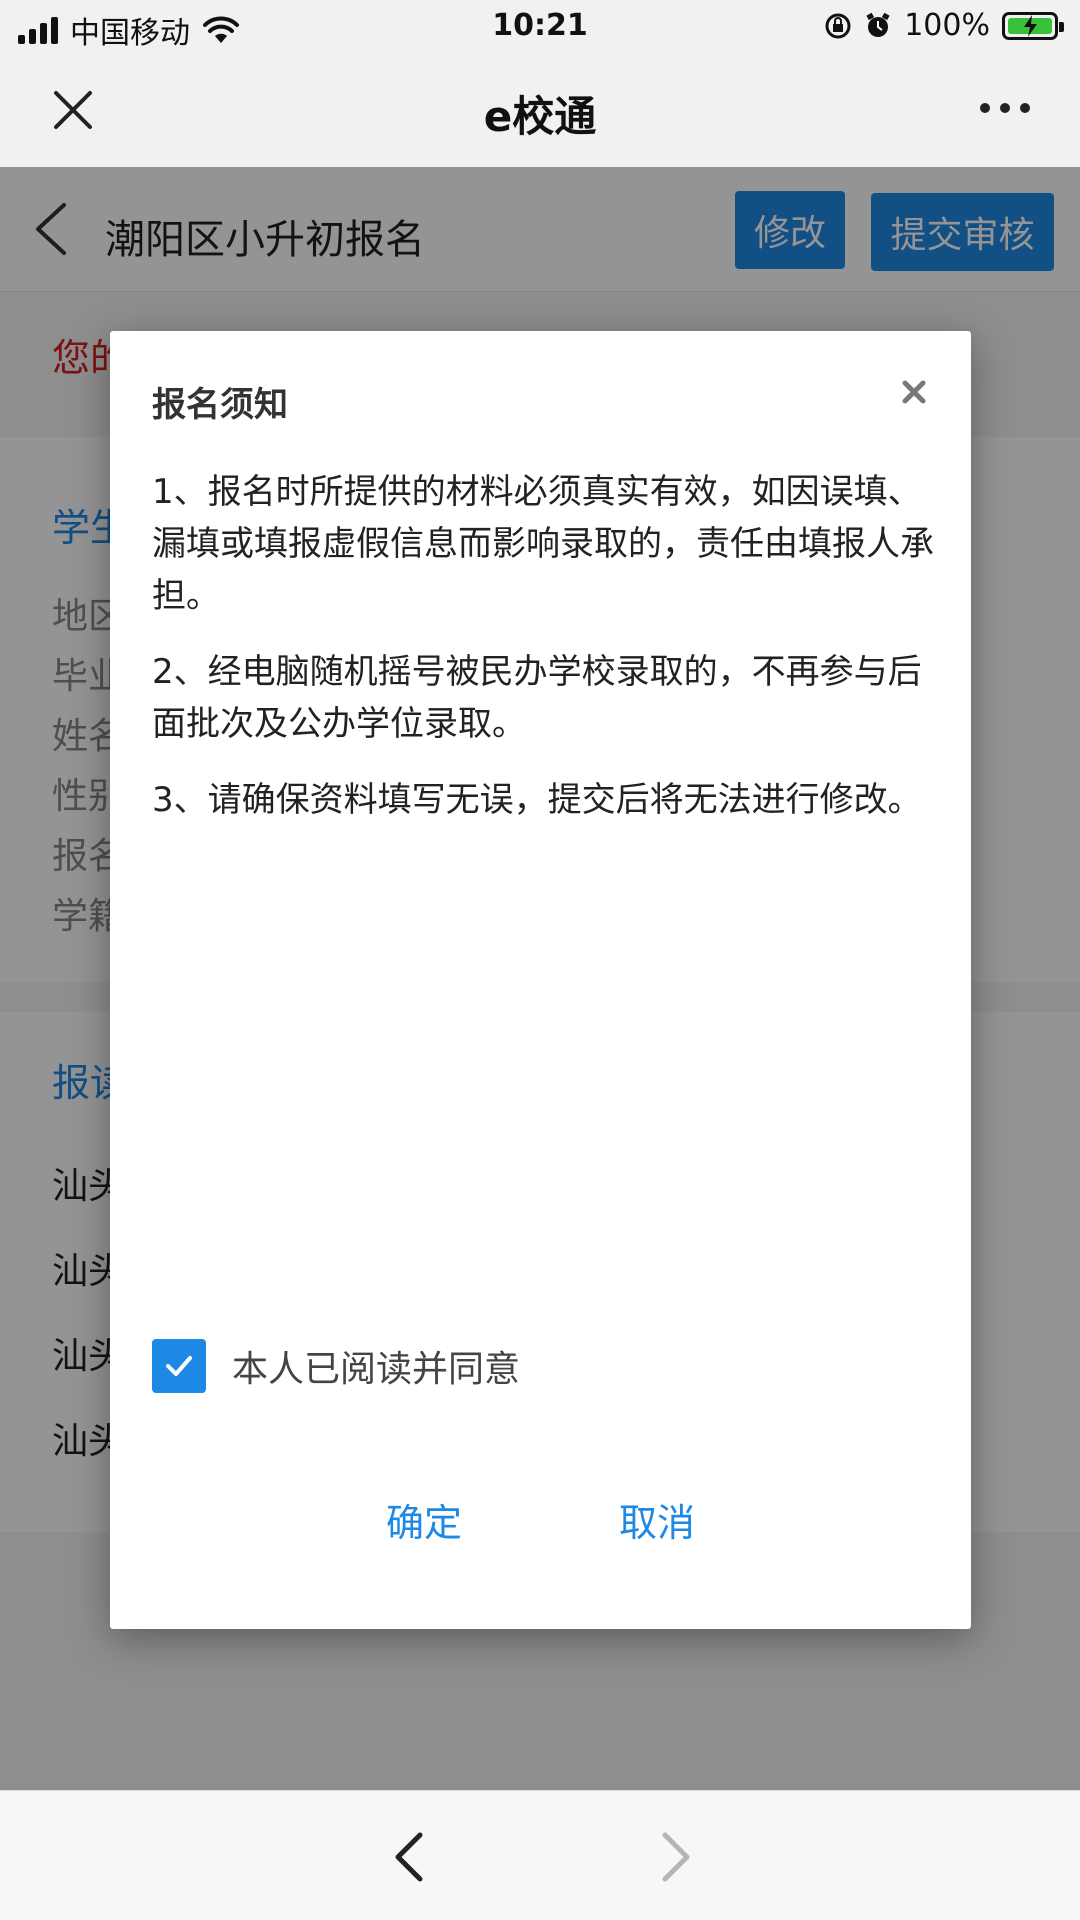  I want to click on checkmark-icon, so click(179, 1366).